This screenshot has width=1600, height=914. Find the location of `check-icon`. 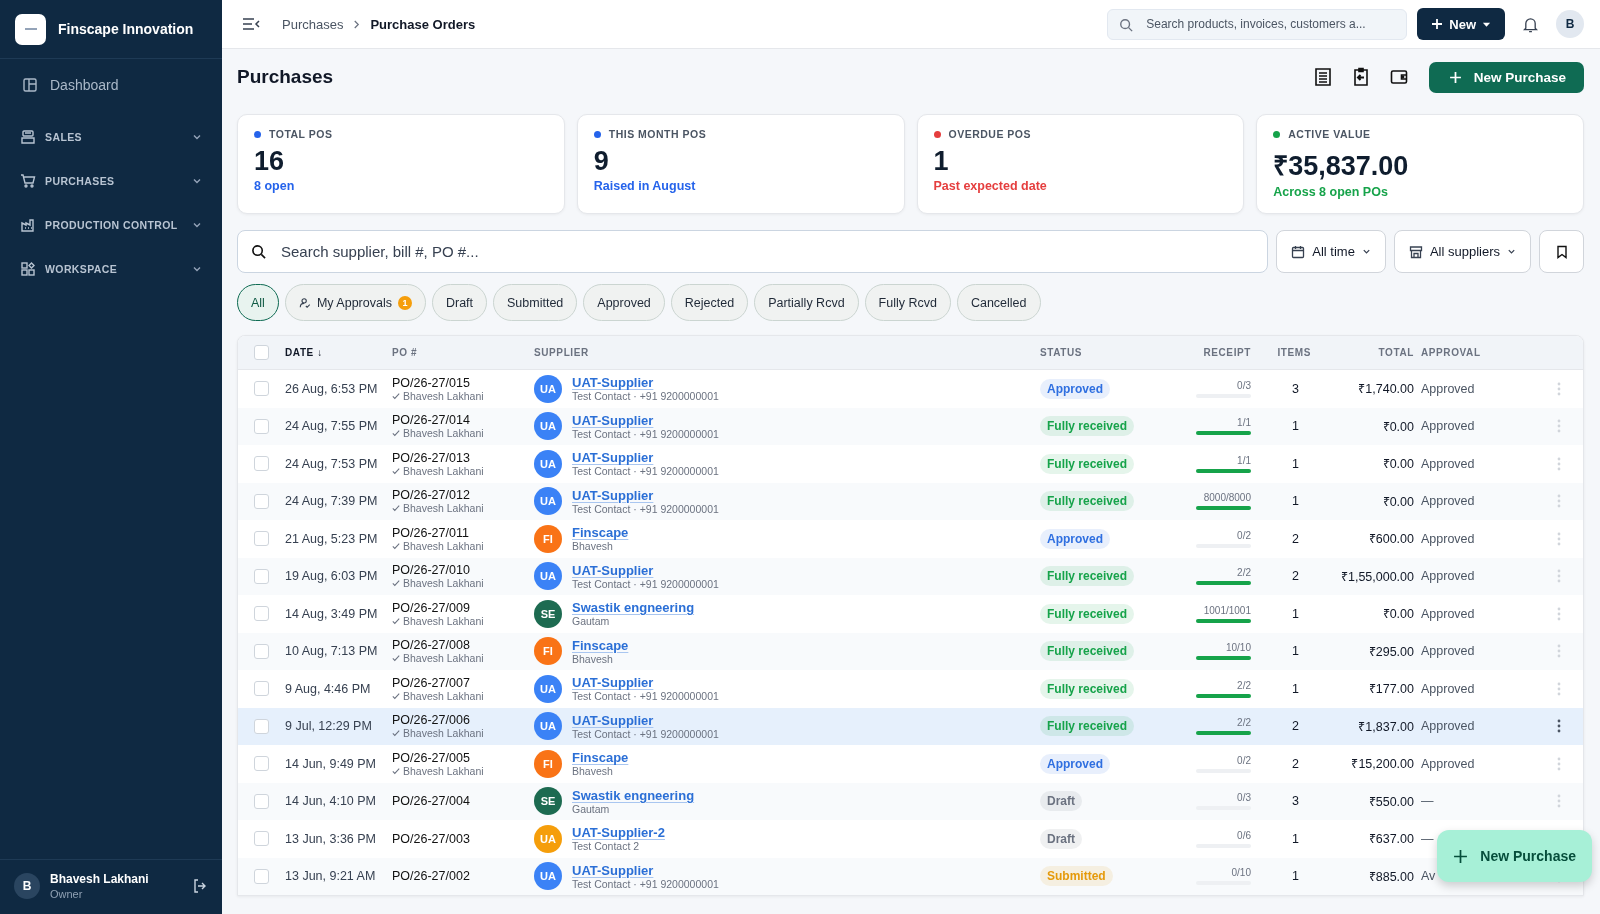

check-icon is located at coordinates (396, 395).